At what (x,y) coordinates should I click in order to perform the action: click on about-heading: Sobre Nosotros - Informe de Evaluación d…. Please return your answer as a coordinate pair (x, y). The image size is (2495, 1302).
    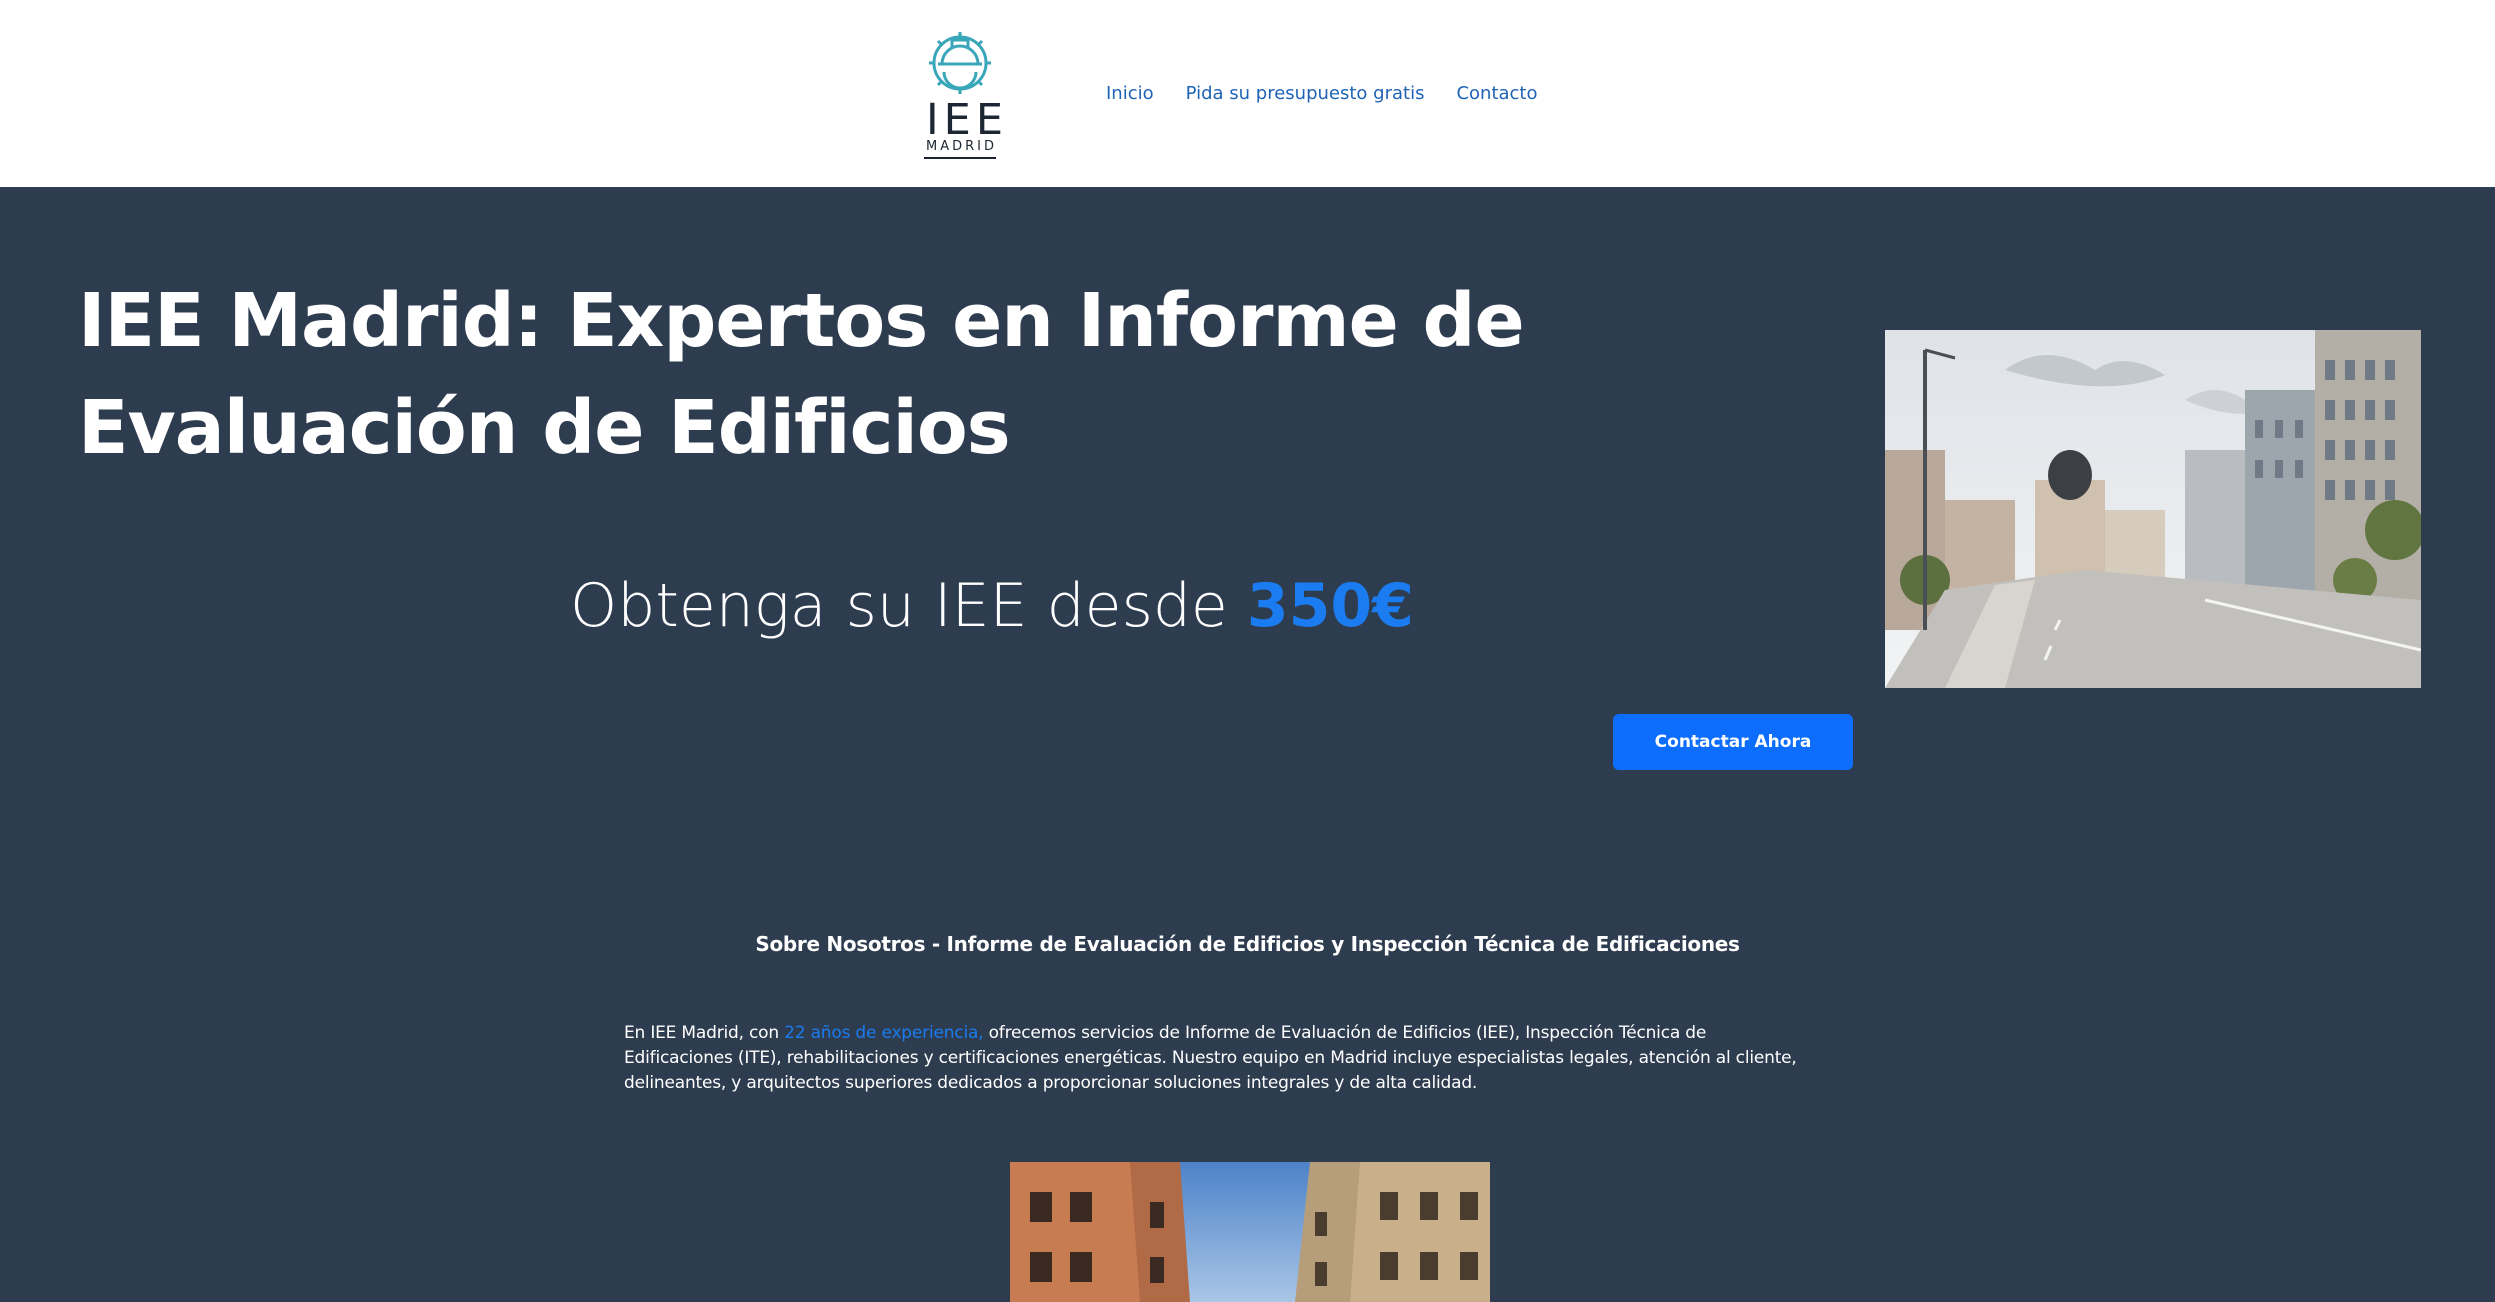
    Looking at the image, I should click on (1247, 944).